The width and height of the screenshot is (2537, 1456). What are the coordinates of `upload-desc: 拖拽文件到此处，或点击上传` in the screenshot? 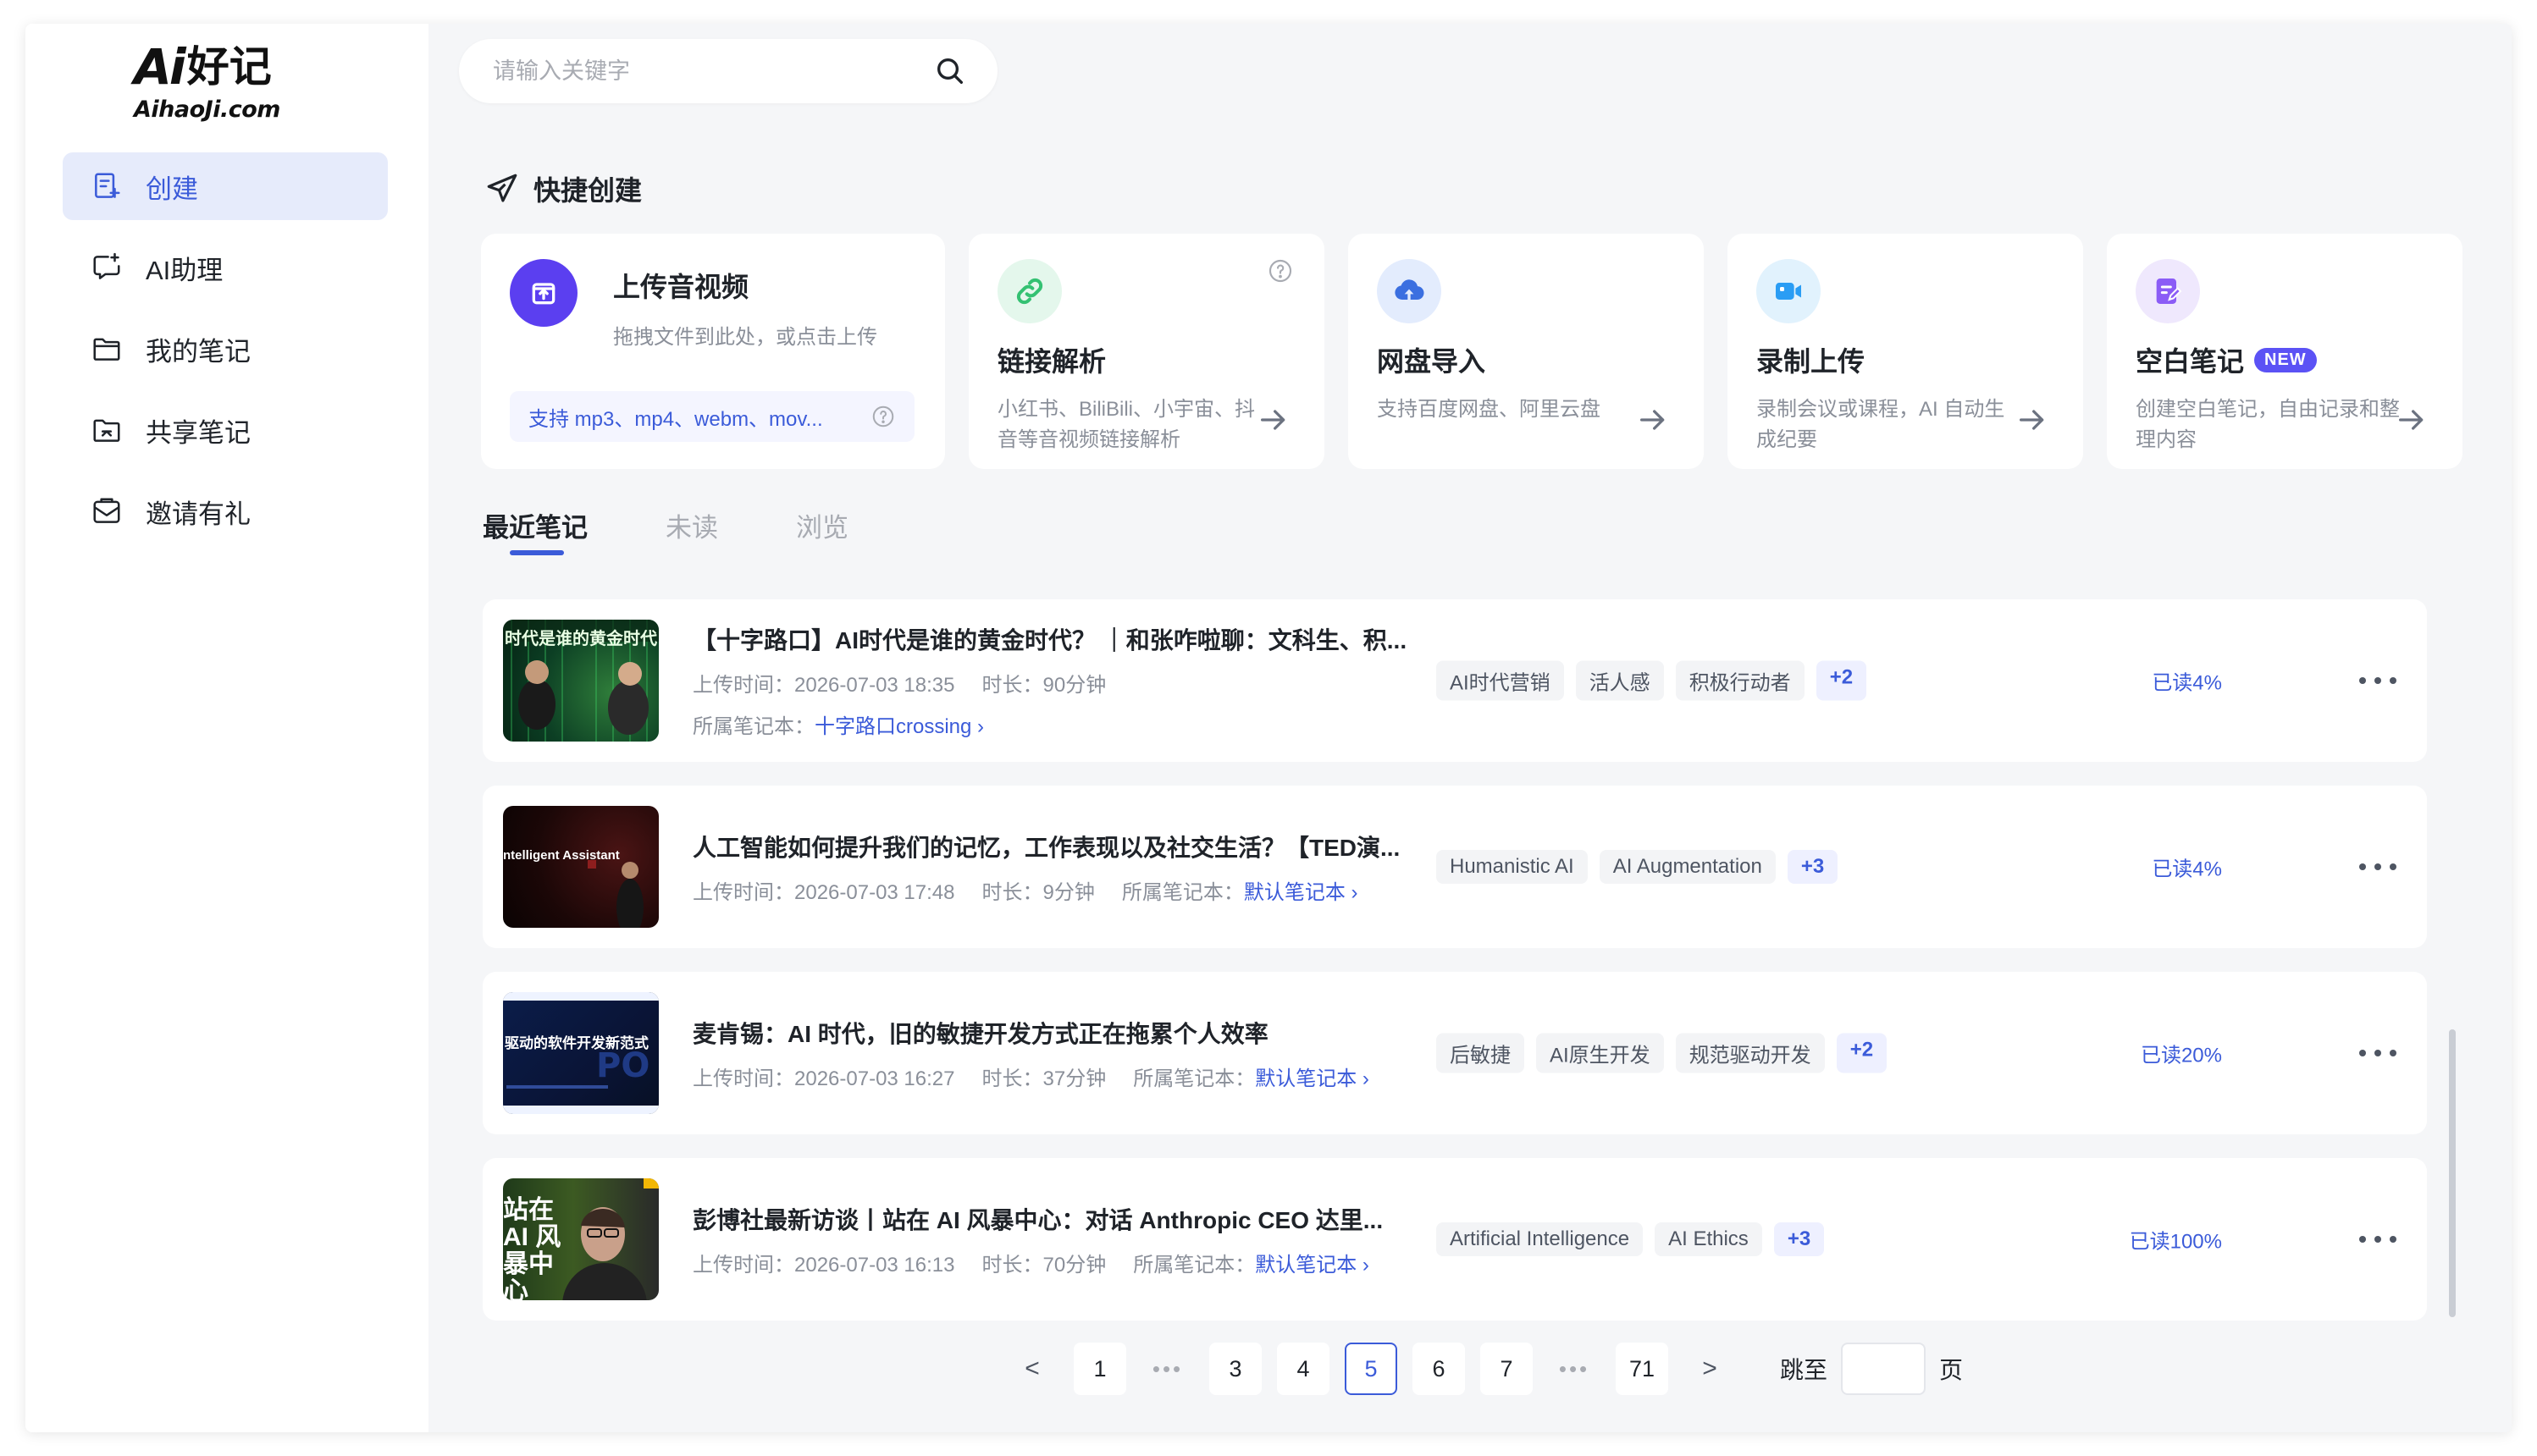 It's located at (745, 337).